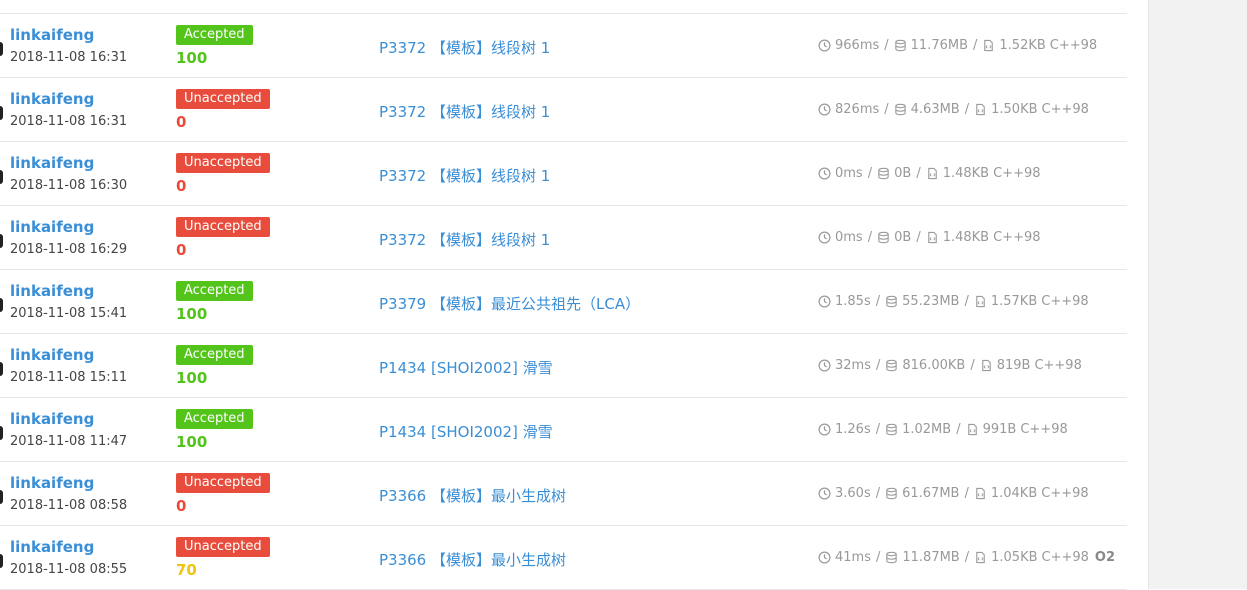  I want to click on submit-time: 2018-11-08 08:55, so click(69, 569).